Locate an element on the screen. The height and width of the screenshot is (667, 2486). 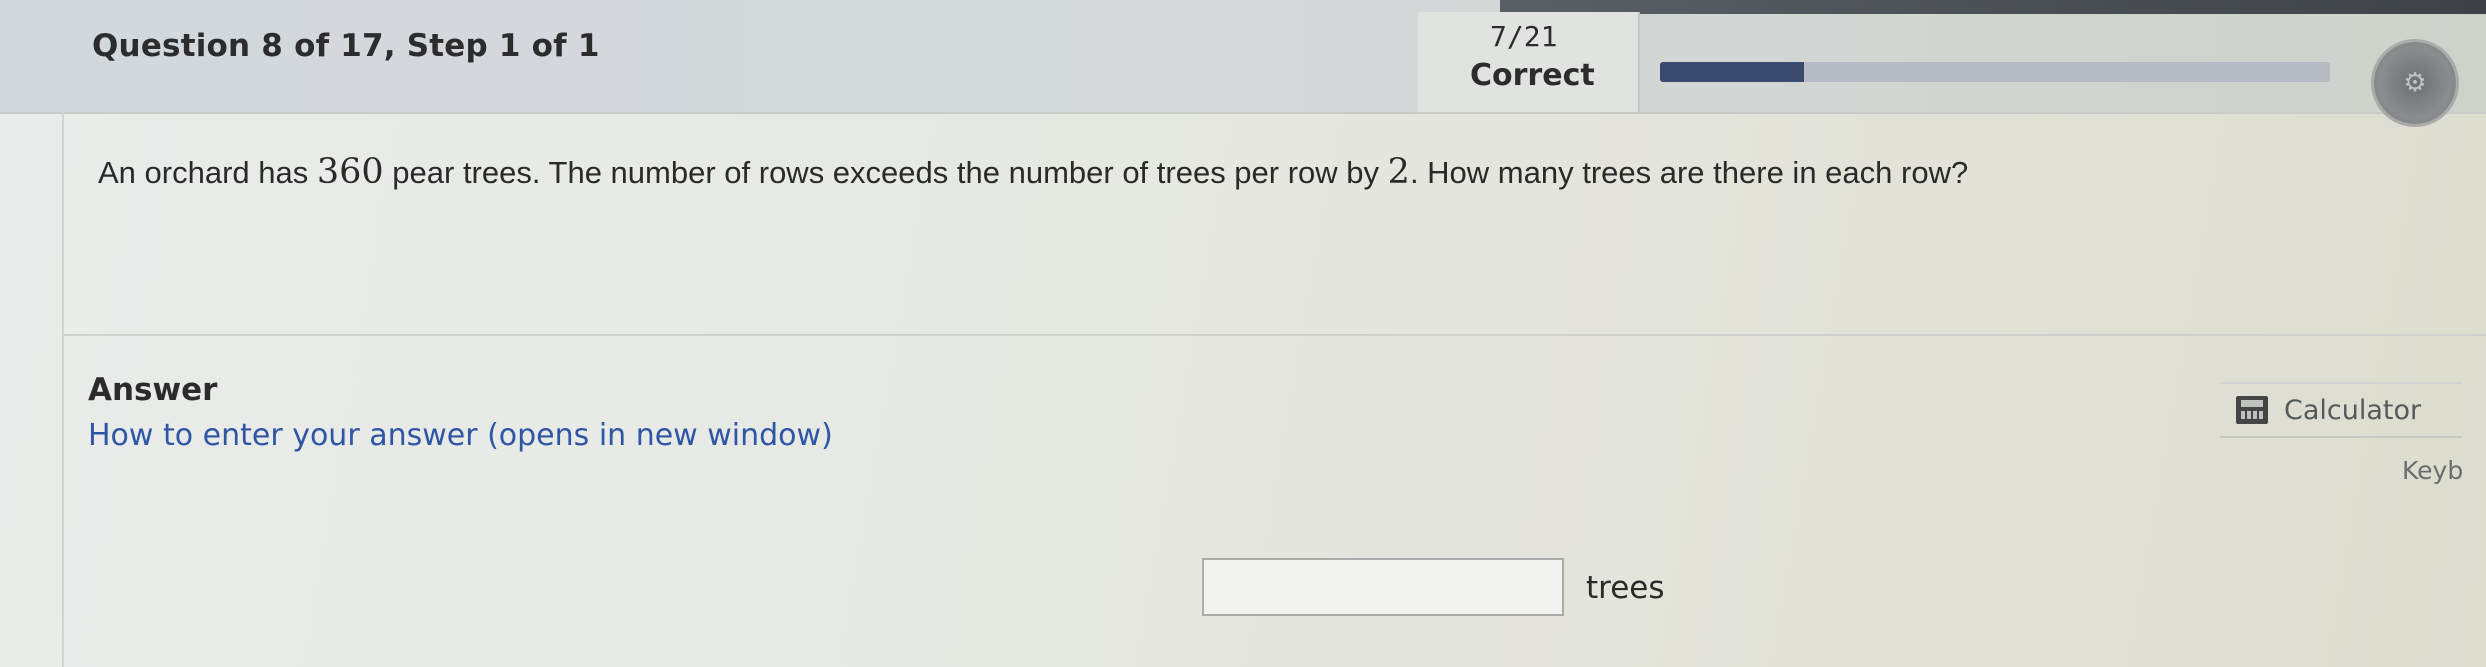
menu-button: ⚙ is located at coordinates (2415, 83).